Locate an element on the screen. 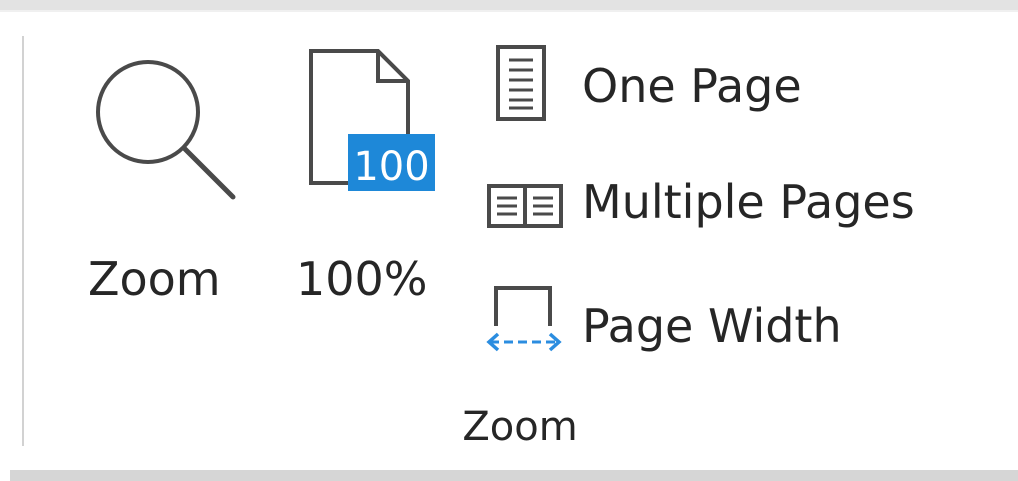 This screenshot has height=481, width=1018. ribbon-top-divider is located at coordinates (509, 11).